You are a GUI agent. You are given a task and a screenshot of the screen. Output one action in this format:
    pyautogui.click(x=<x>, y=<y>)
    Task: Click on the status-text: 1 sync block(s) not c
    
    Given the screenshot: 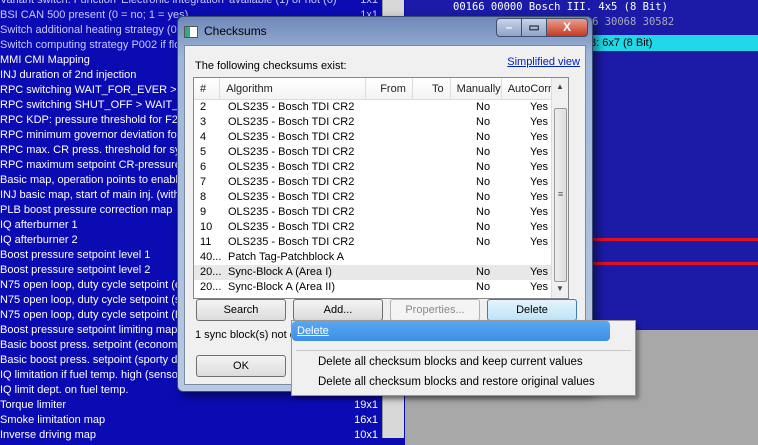 What is the action you would take?
    pyautogui.click(x=245, y=335)
    